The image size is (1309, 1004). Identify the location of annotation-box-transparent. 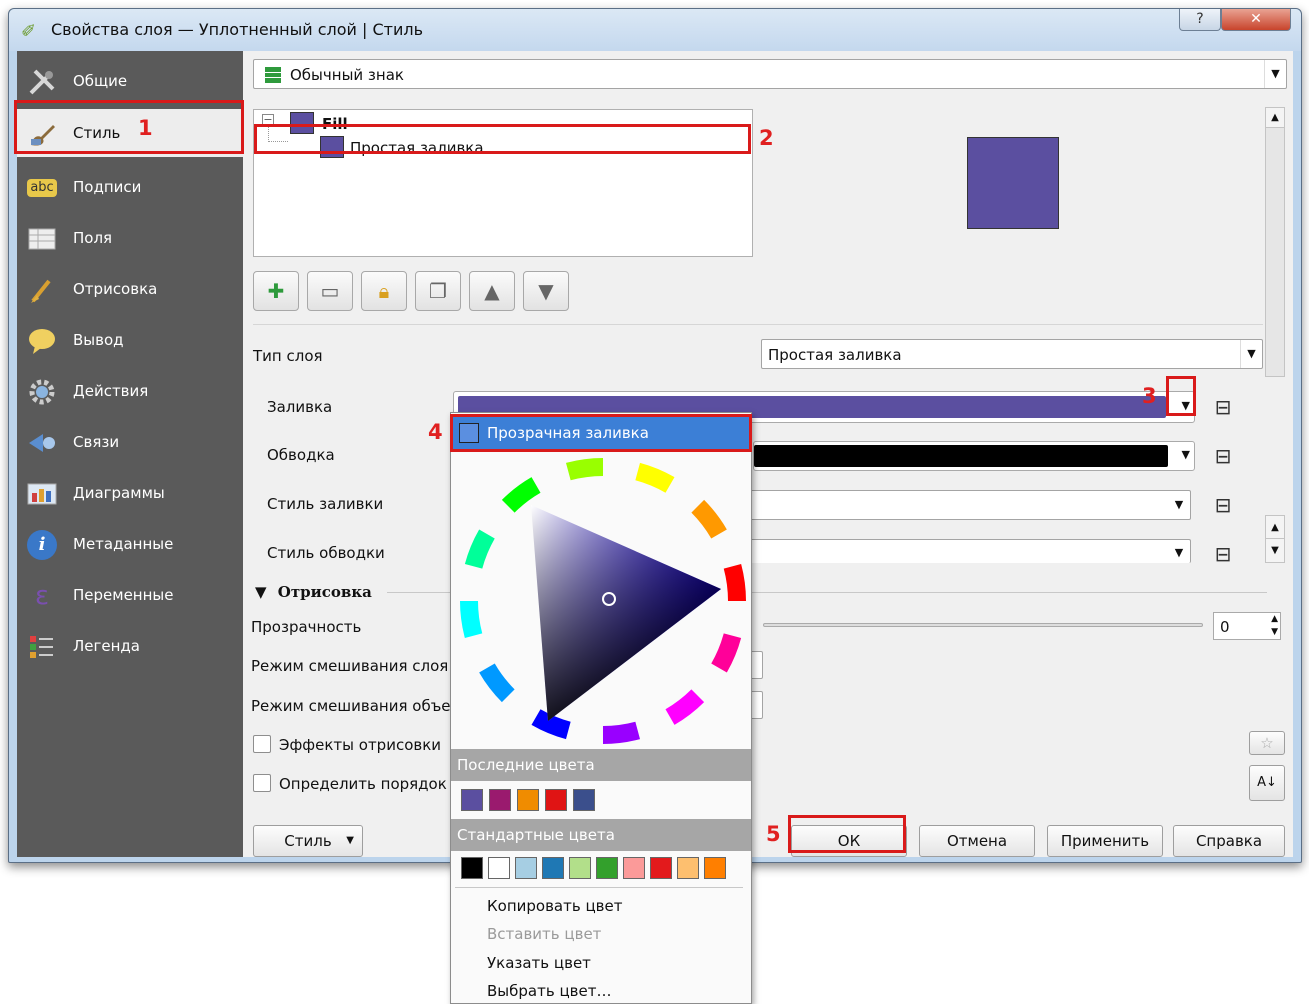
(601, 433).